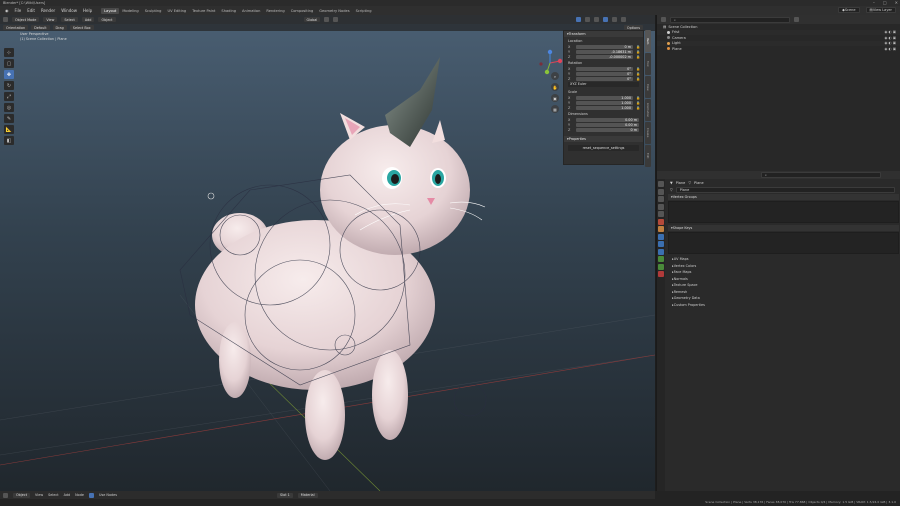 This screenshot has width=900, height=506. Describe the element at coordinates (648, 156) in the screenshot. I see `tab-edit: Edit` at that location.